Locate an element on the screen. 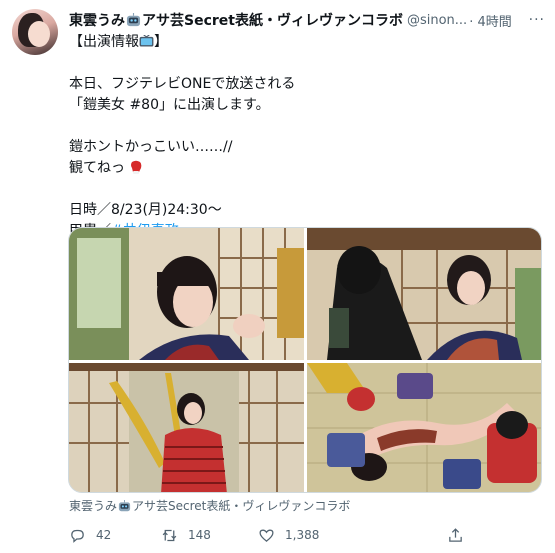 The width and height of the screenshot is (555, 553). text-line-1: 【出演情報 】 is located at coordinates (304, 42).